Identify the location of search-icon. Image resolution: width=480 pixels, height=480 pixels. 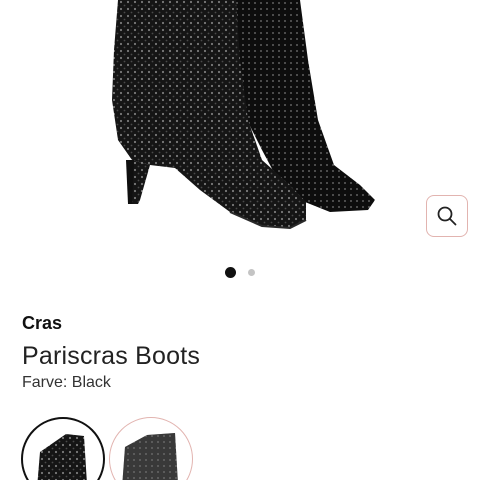
(447, 216).